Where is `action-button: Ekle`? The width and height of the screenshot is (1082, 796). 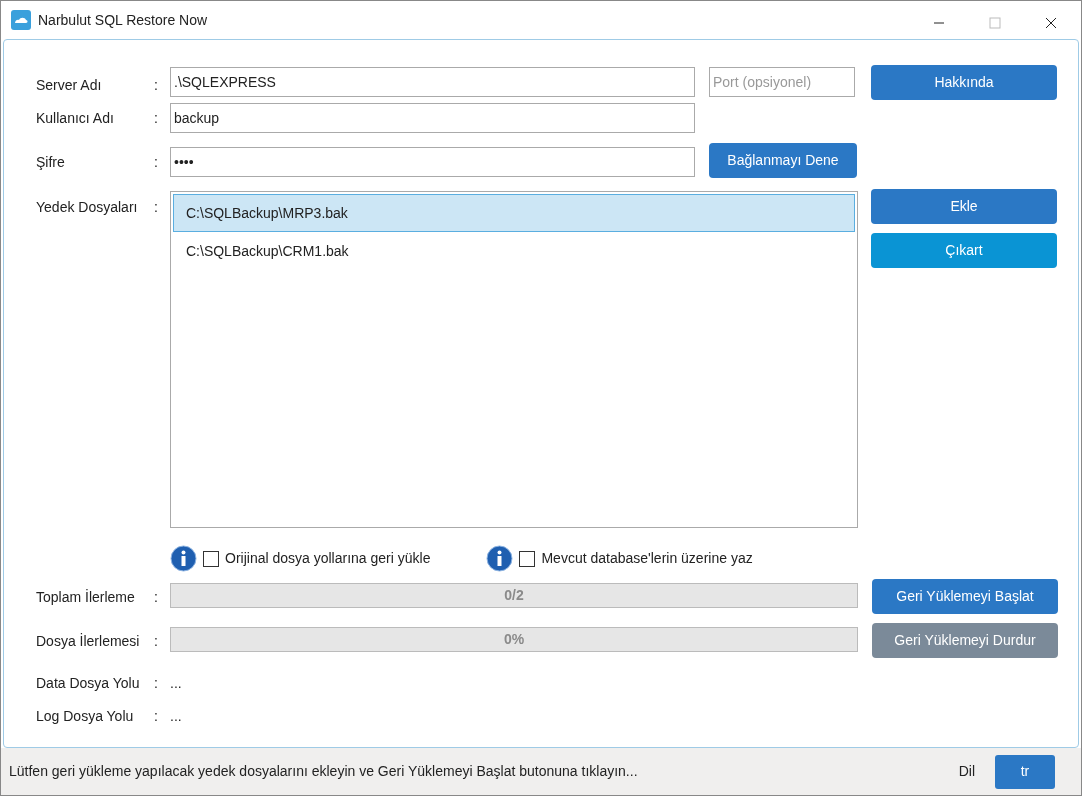
action-button: Ekle is located at coordinates (964, 206).